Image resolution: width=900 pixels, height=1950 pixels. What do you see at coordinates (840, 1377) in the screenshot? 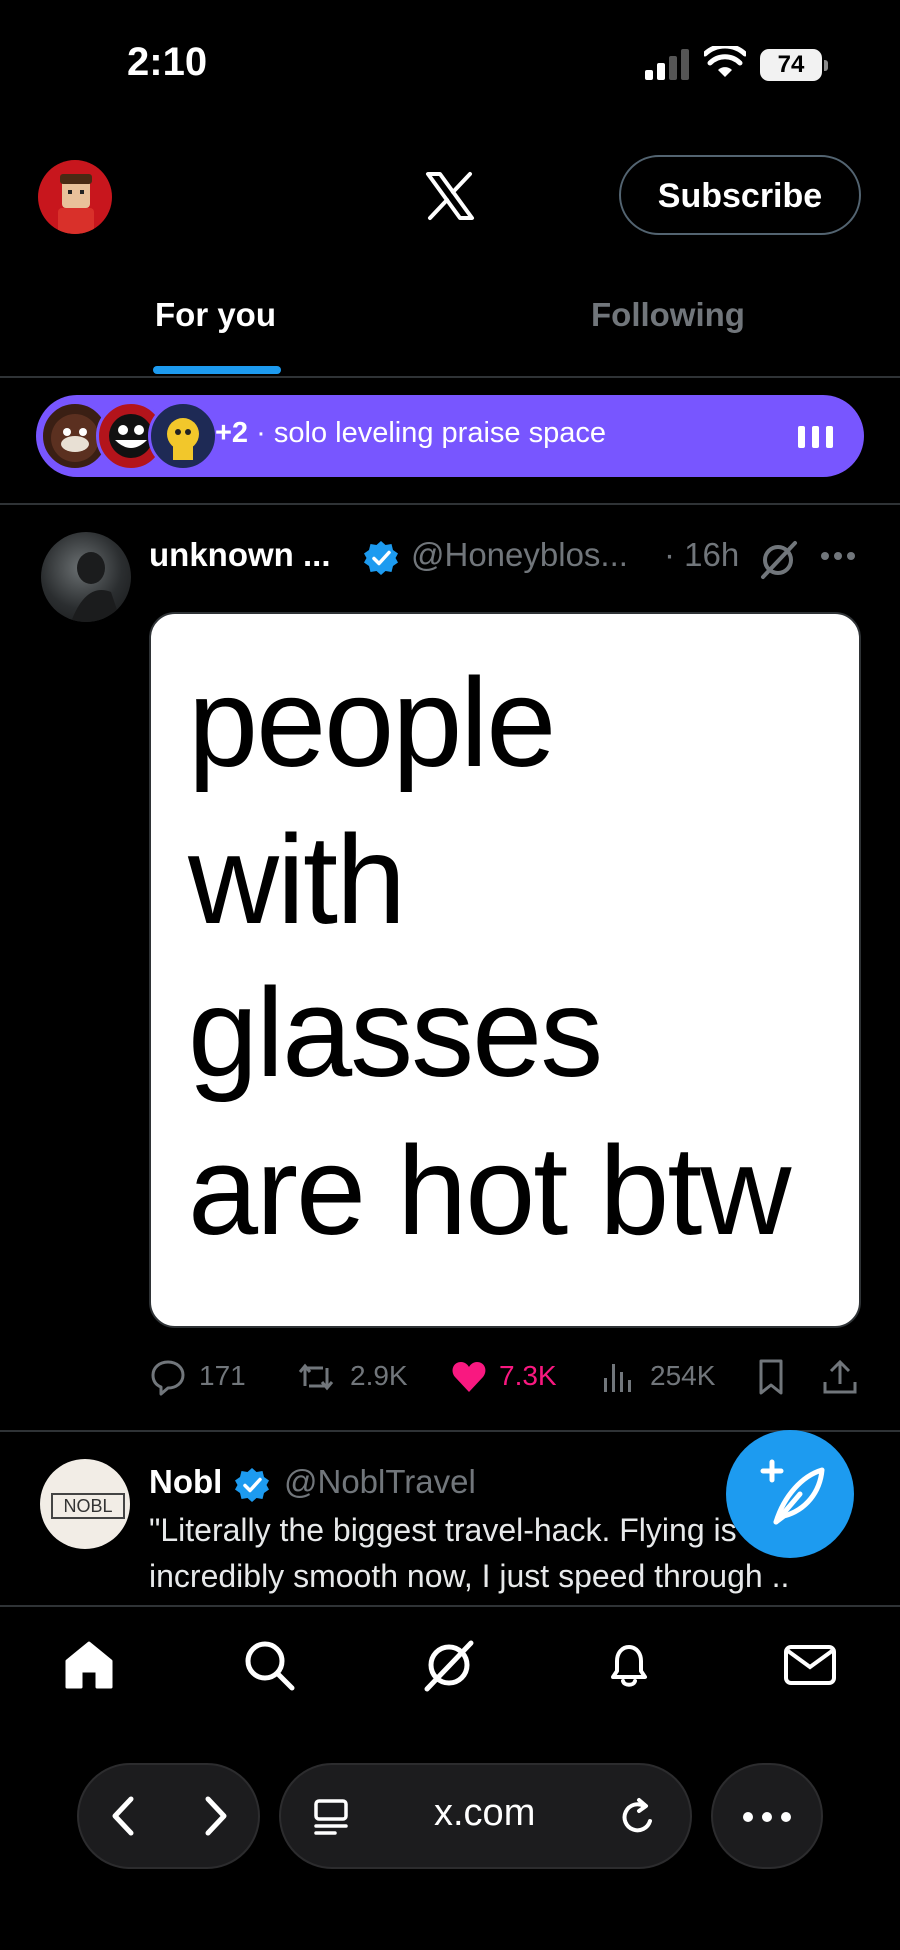
I see `share-icon` at bounding box center [840, 1377].